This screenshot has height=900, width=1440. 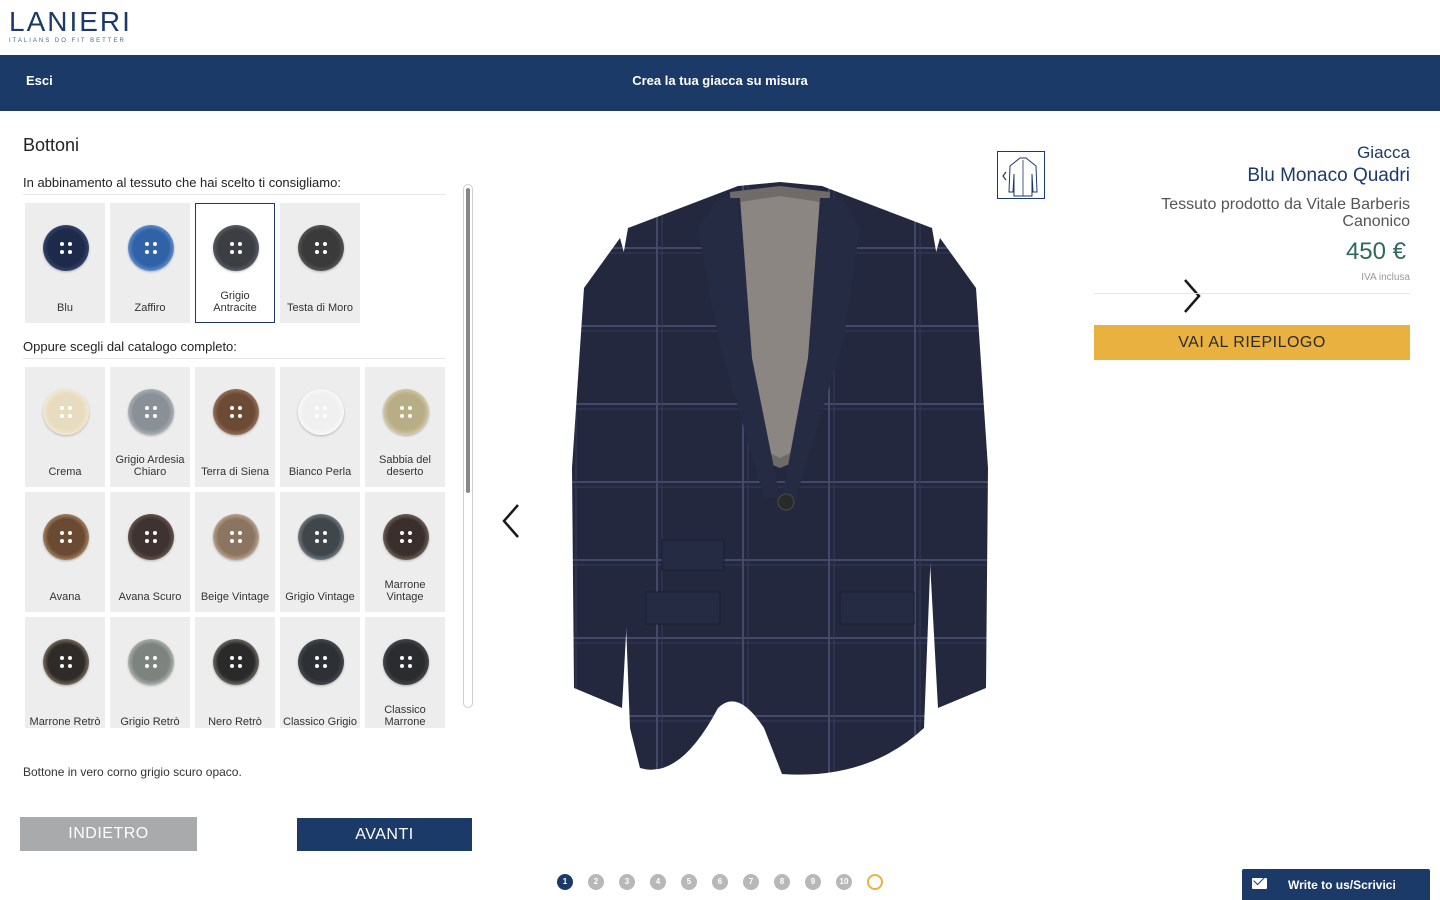 I want to click on button-swatch-label: Crema, so click(x=65, y=472).